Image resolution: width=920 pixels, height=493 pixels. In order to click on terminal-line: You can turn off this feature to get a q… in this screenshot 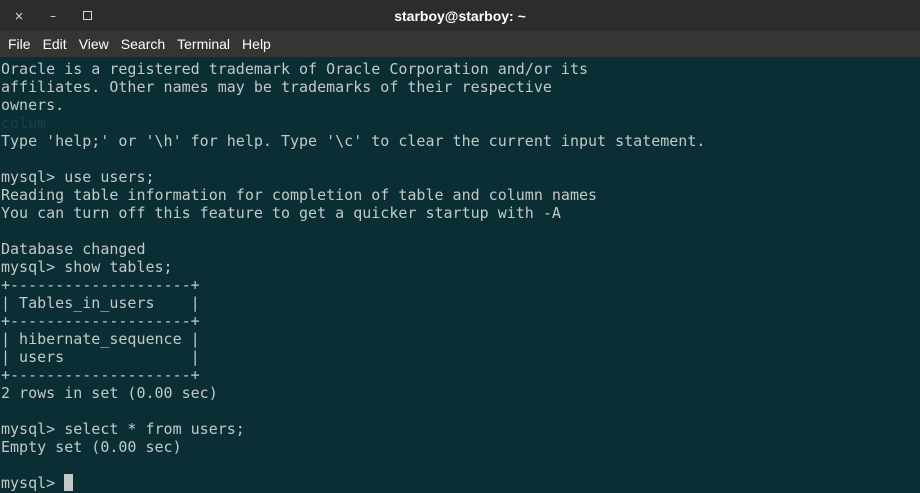, I will do `click(281, 213)`.